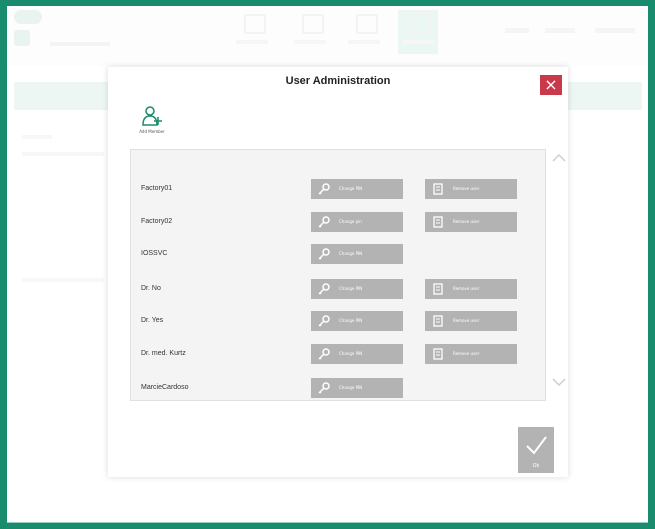  I want to click on close-button: ×, so click(551, 85).